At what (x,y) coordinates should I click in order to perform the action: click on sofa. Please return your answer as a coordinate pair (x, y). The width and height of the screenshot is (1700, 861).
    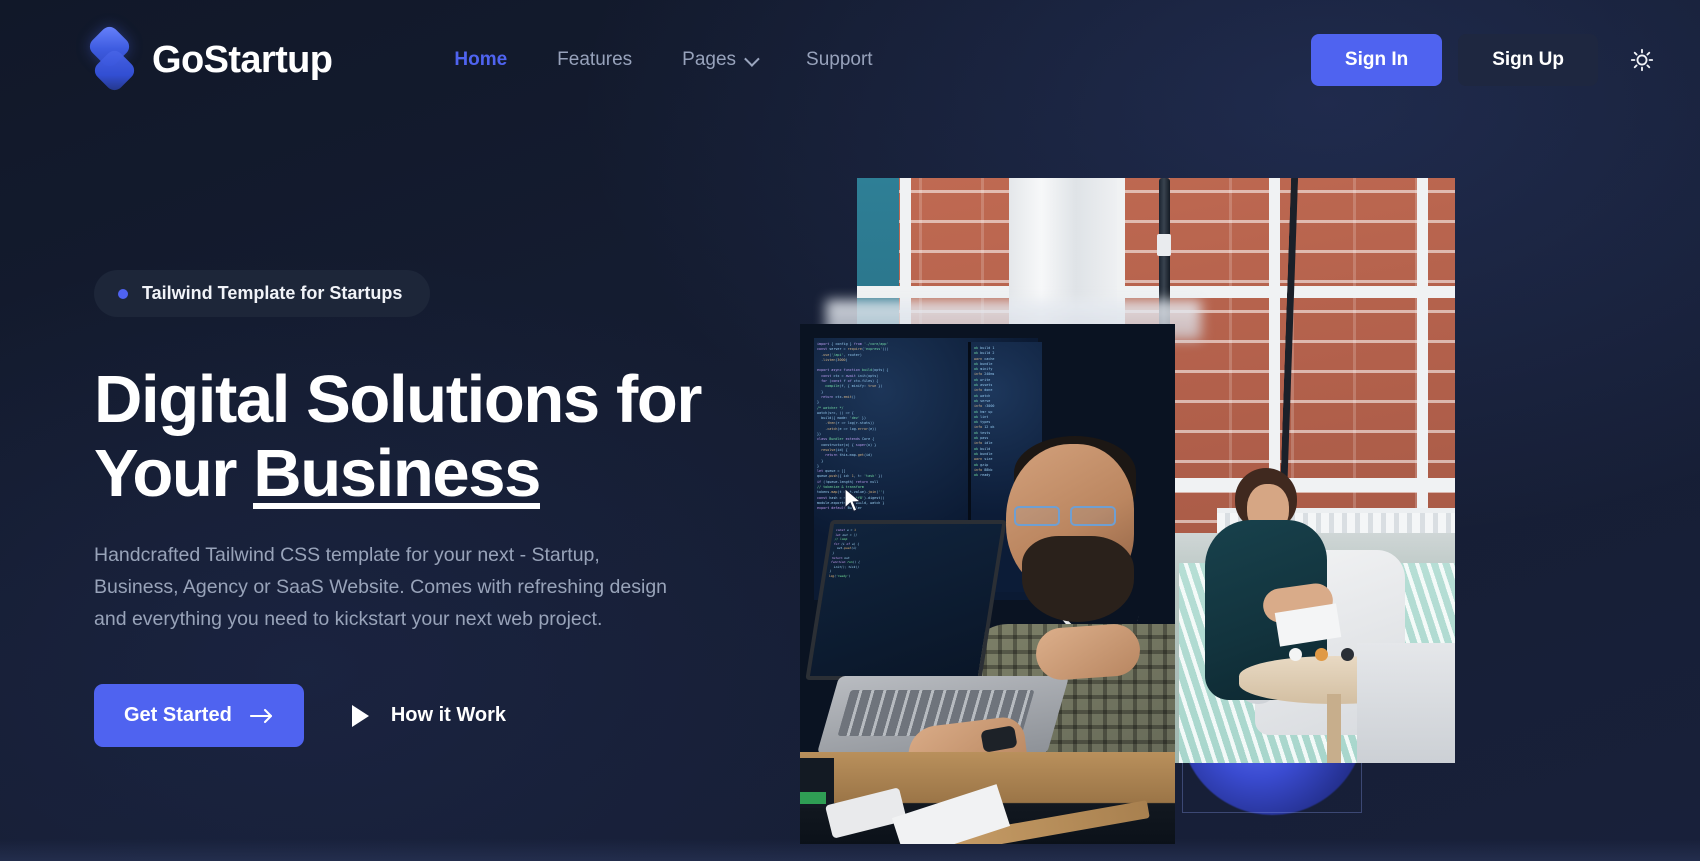
    Looking at the image, I should click on (1406, 703).